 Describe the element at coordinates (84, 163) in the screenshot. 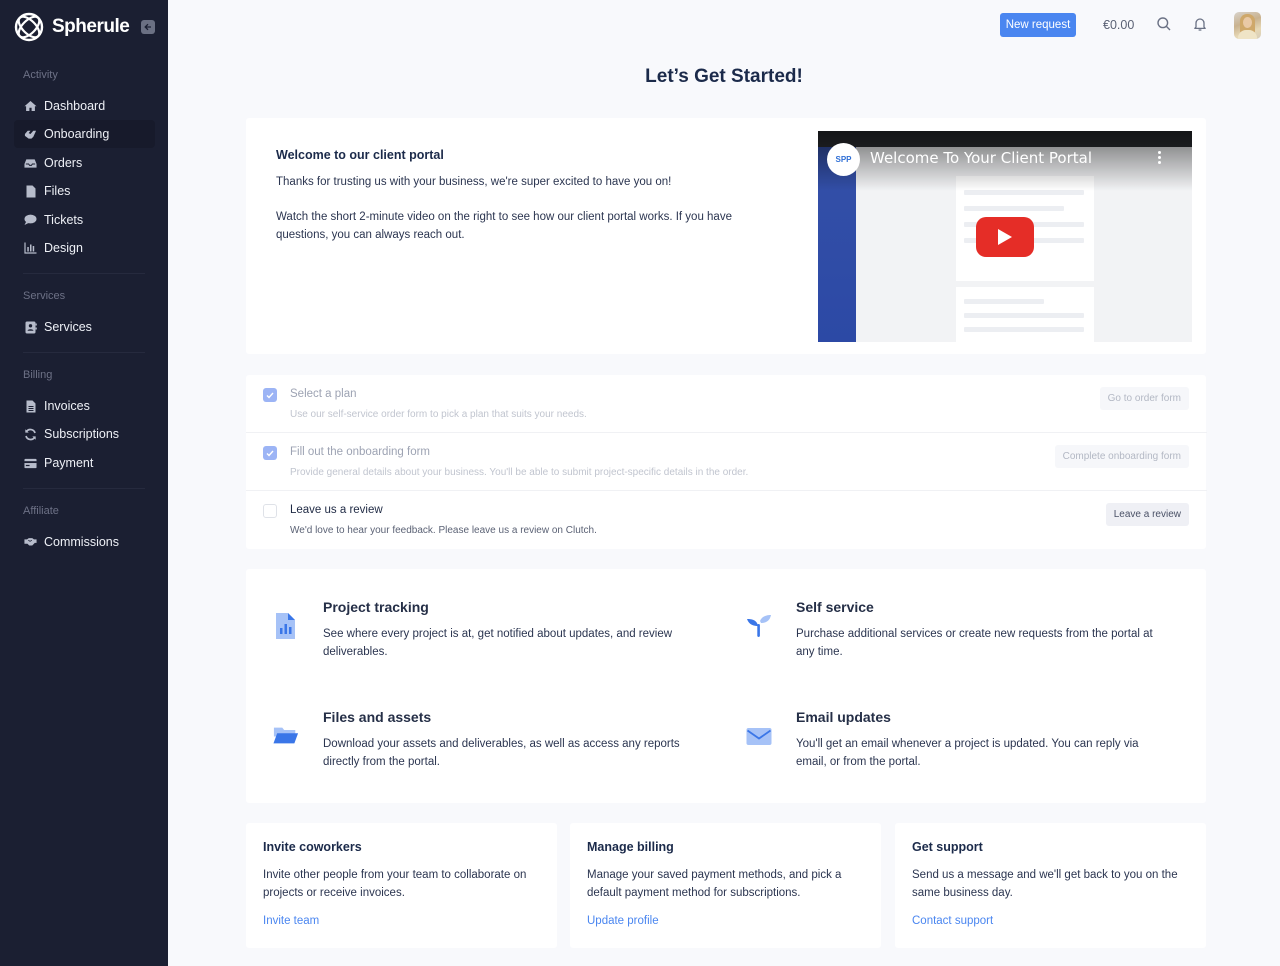

I see `sidebar-item-orders: Orders` at that location.